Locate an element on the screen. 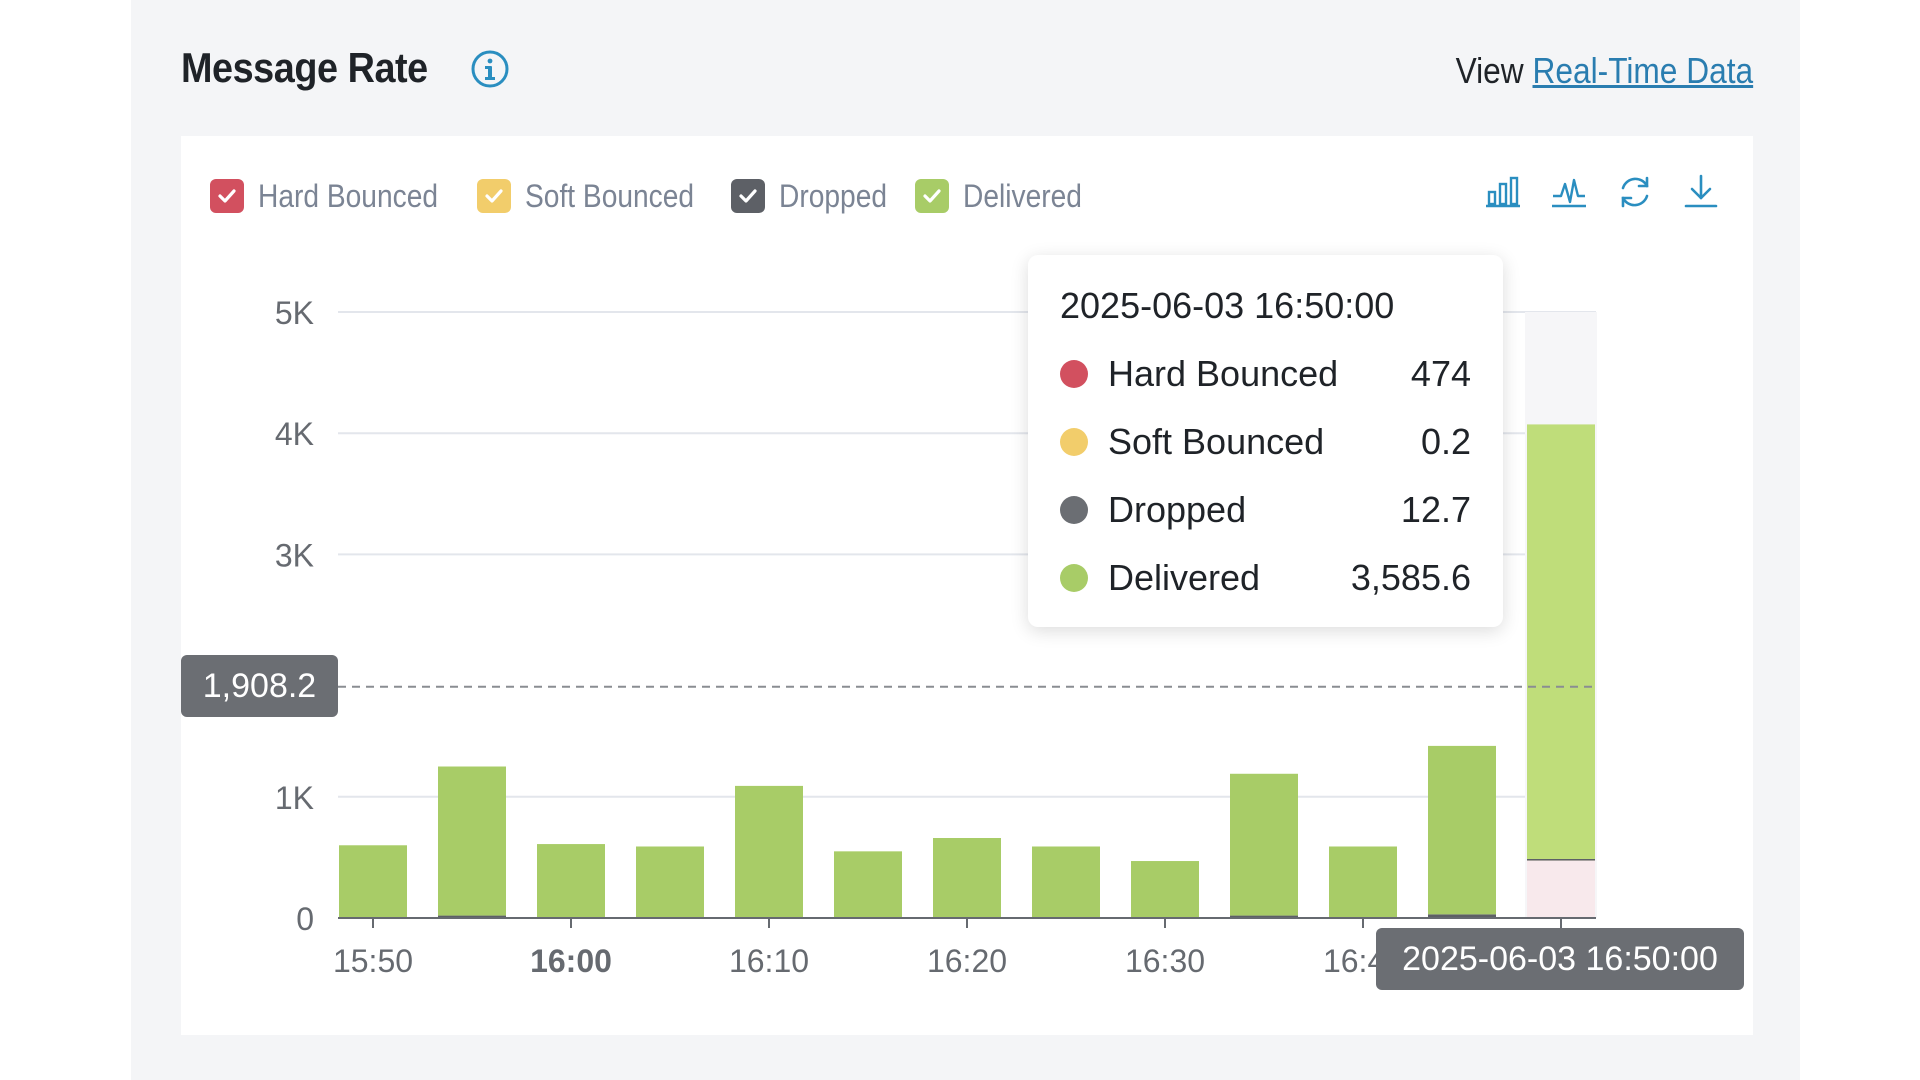 Image resolution: width=1920 pixels, height=1080 pixels. y-tick-label: 4K is located at coordinates (294, 434).